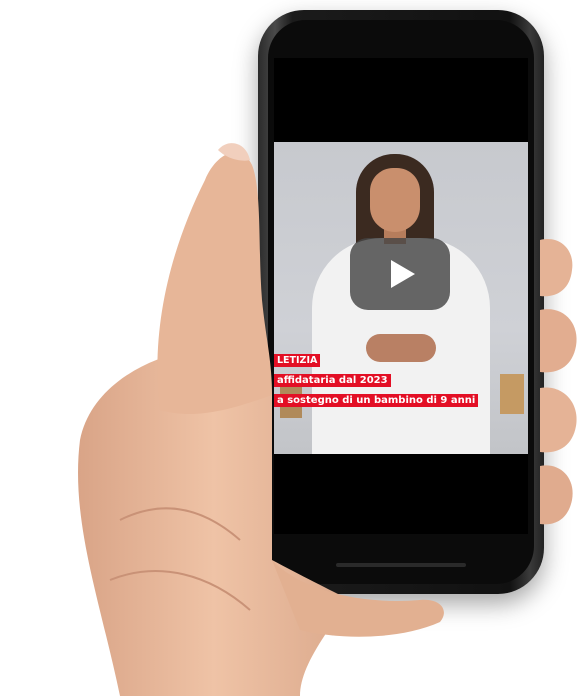  Describe the element at coordinates (512, 394) in the screenshot. I see `chair-back` at that location.